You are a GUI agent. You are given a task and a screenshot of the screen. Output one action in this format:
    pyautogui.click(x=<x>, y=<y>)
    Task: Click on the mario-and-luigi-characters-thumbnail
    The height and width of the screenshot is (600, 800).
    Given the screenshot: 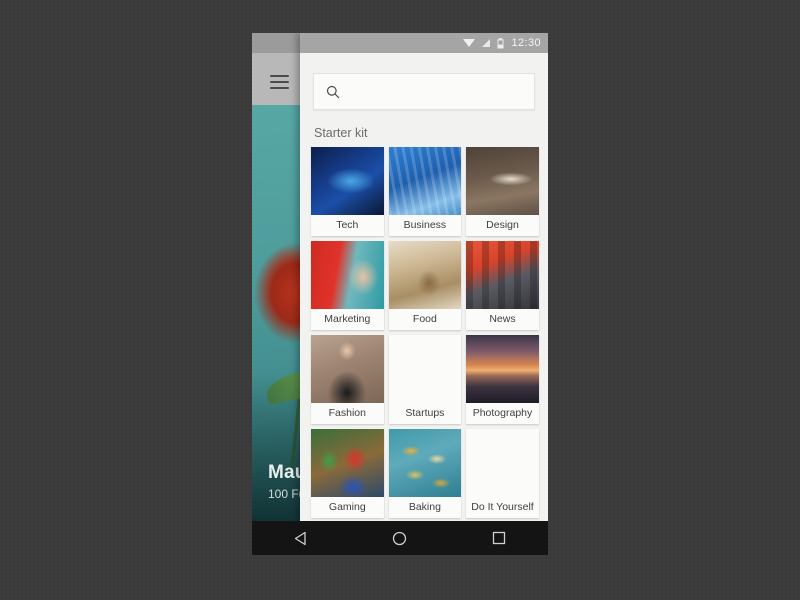 What is the action you would take?
    pyautogui.click(x=347, y=463)
    